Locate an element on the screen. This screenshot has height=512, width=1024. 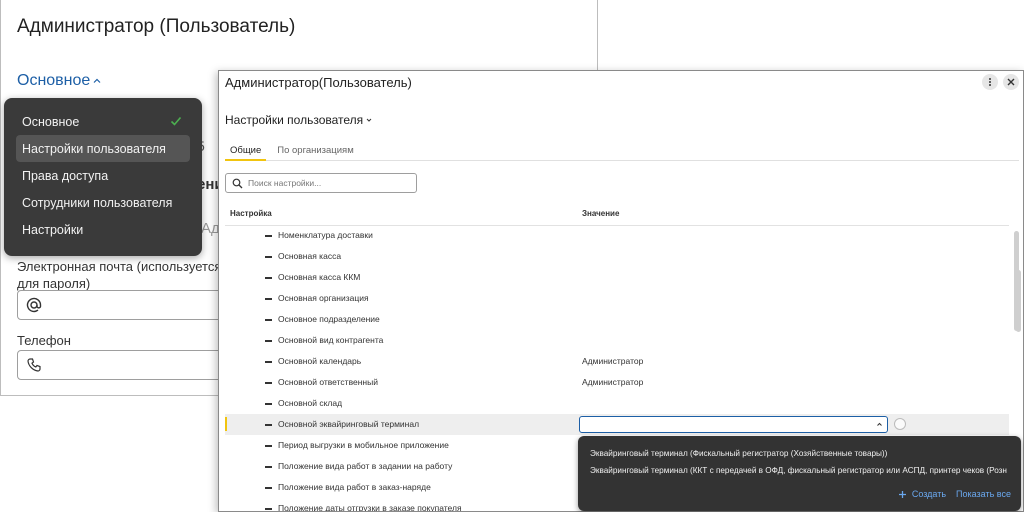
phone-icon is located at coordinates (34, 365).